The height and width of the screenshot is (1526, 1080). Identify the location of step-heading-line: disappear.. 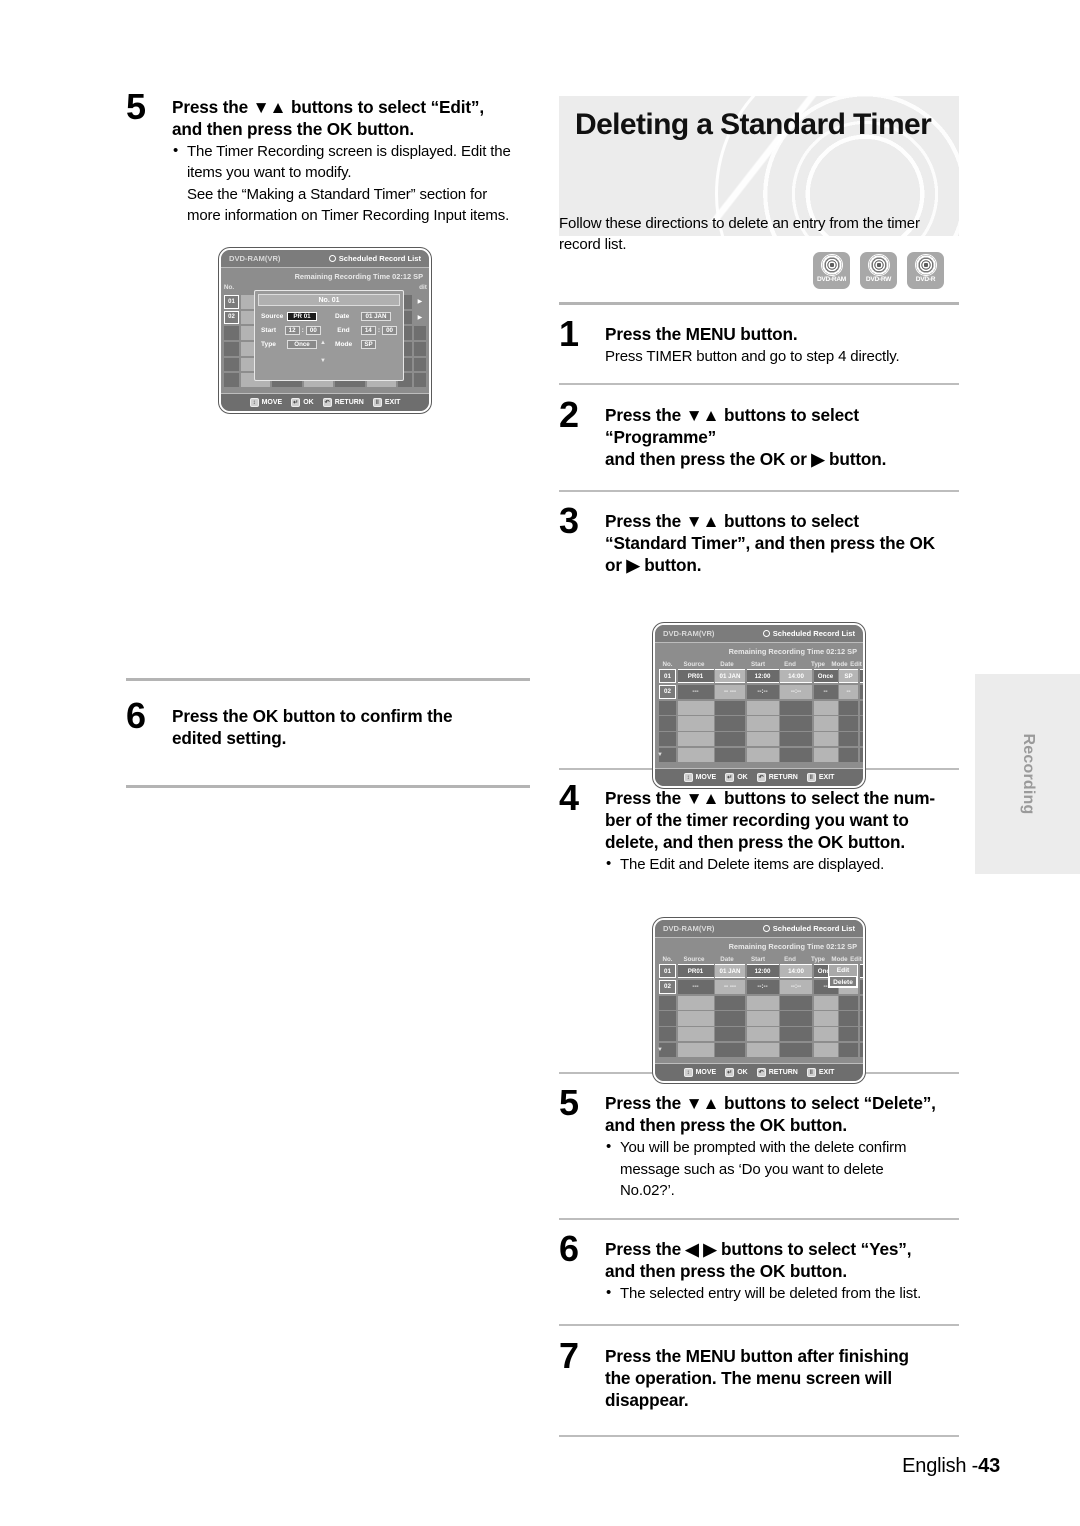
(647, 1399).